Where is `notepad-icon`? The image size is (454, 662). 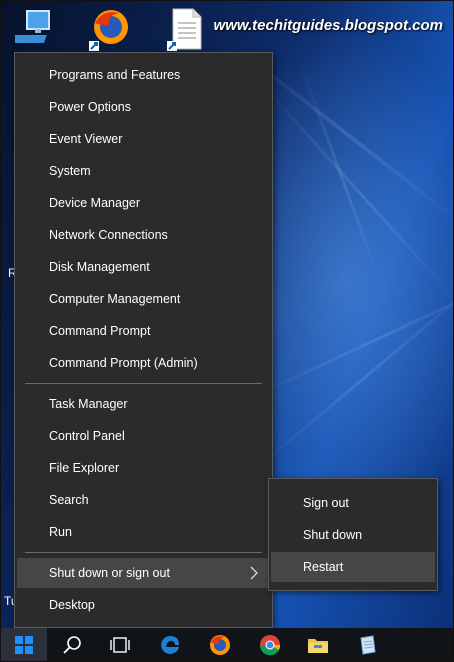 notepad-icon is located at coordinates (368, 644).